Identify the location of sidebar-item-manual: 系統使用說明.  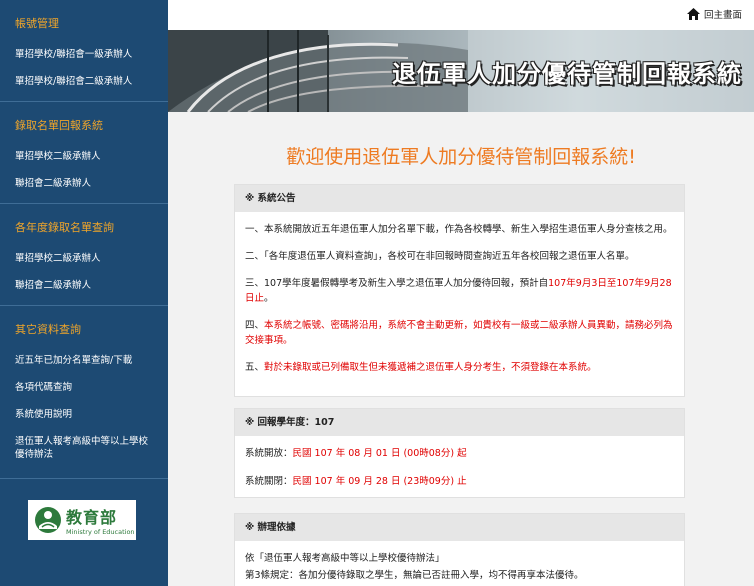
(84, 414).